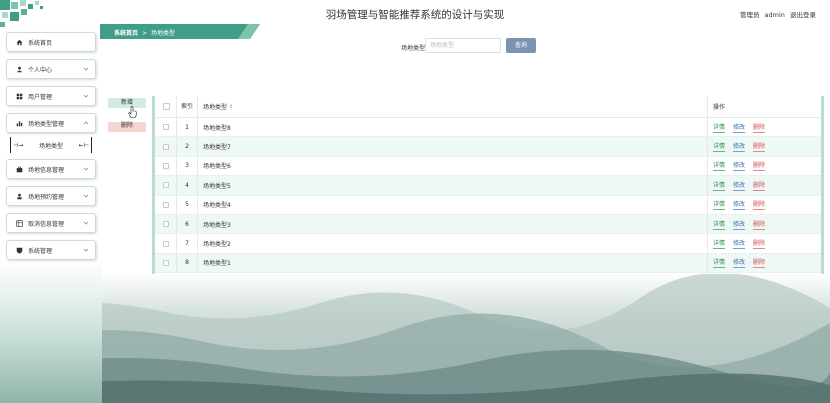  What do you see at coordinates (303, 106) in the screenshot?
I see `column-header-type: 场地类型 ⇕` at bounding box center [303, 106].